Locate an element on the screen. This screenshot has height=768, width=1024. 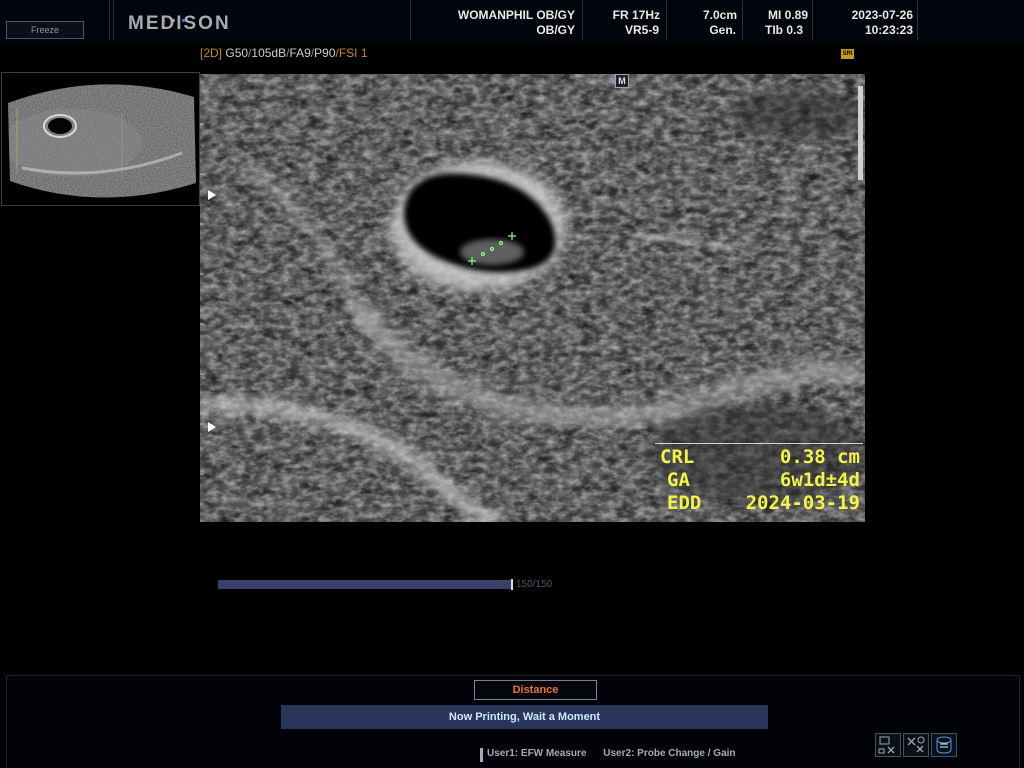
params-dynamic-range: 105dB is located at coordinates (269, 53).